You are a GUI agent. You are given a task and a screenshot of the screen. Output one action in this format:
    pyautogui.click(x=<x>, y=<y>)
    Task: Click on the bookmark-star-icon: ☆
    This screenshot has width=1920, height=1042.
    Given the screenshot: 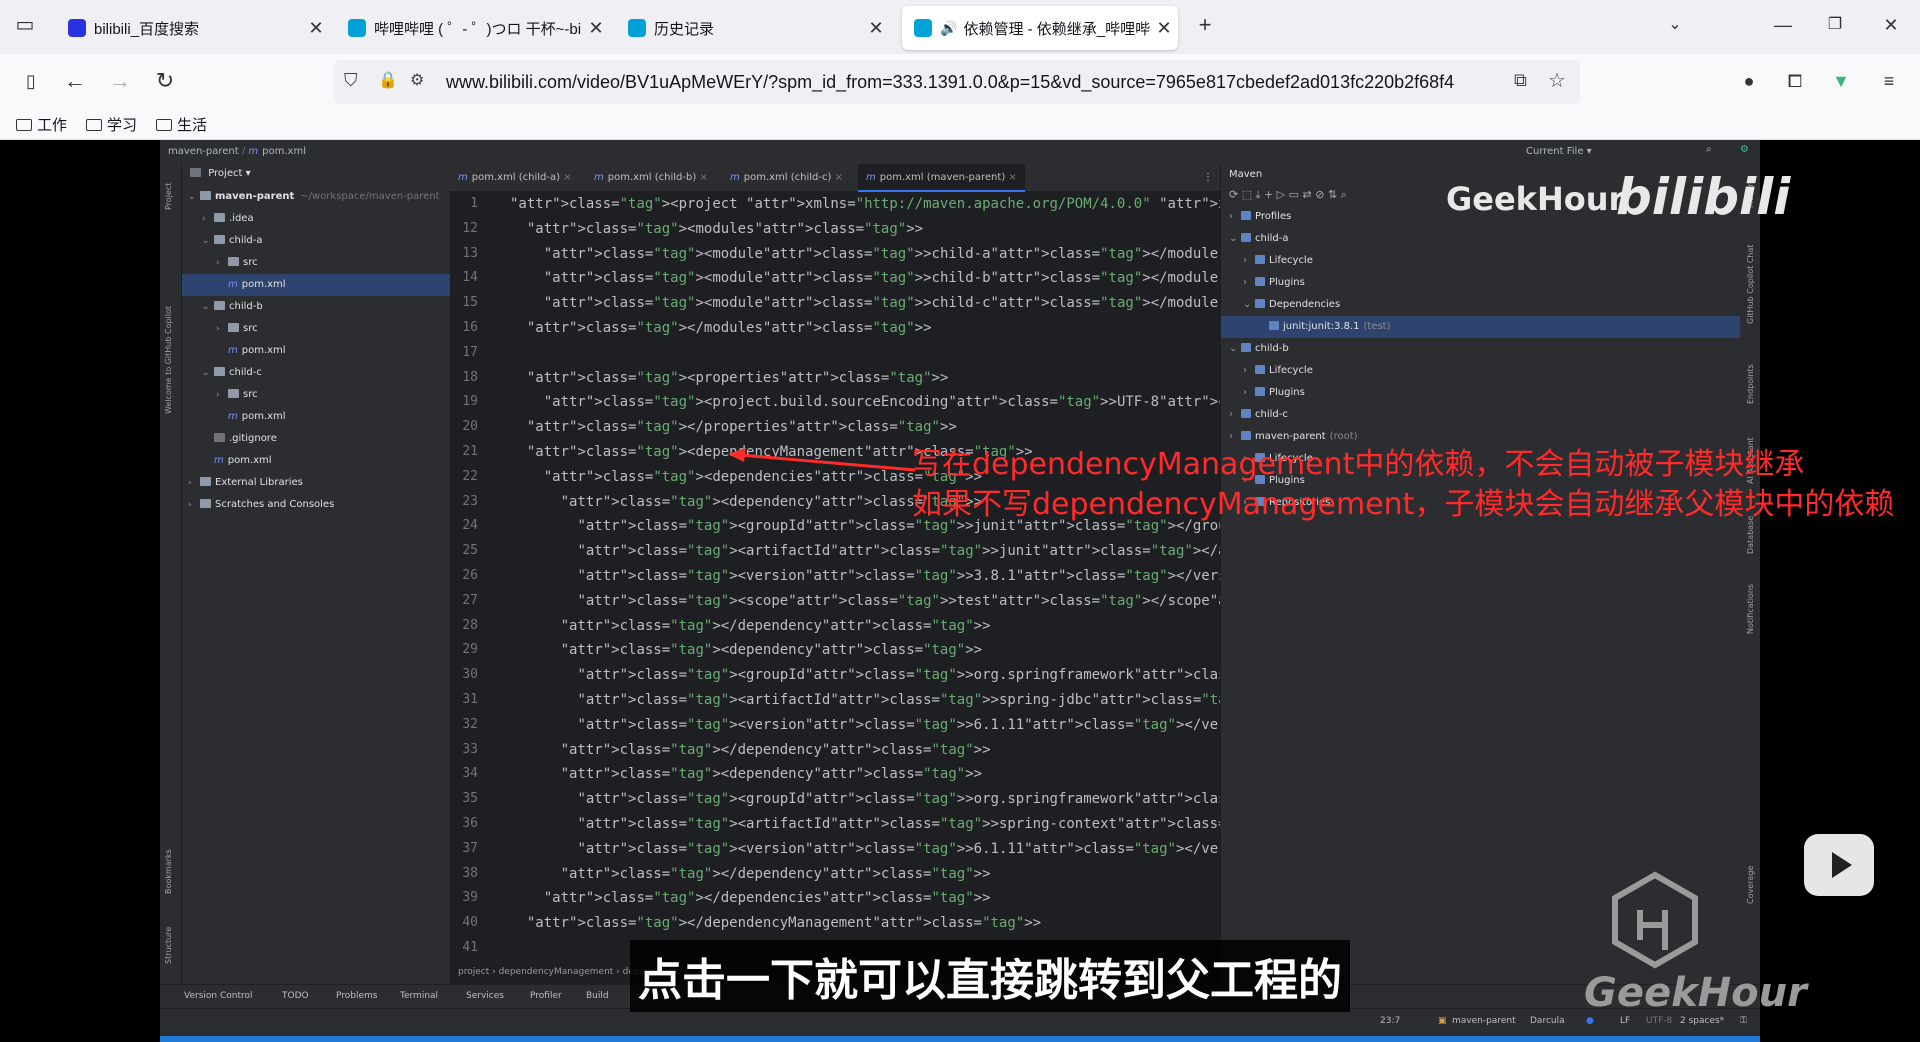 What is the action you would take?
    pyautogui.click(x=1557, y=80)
    